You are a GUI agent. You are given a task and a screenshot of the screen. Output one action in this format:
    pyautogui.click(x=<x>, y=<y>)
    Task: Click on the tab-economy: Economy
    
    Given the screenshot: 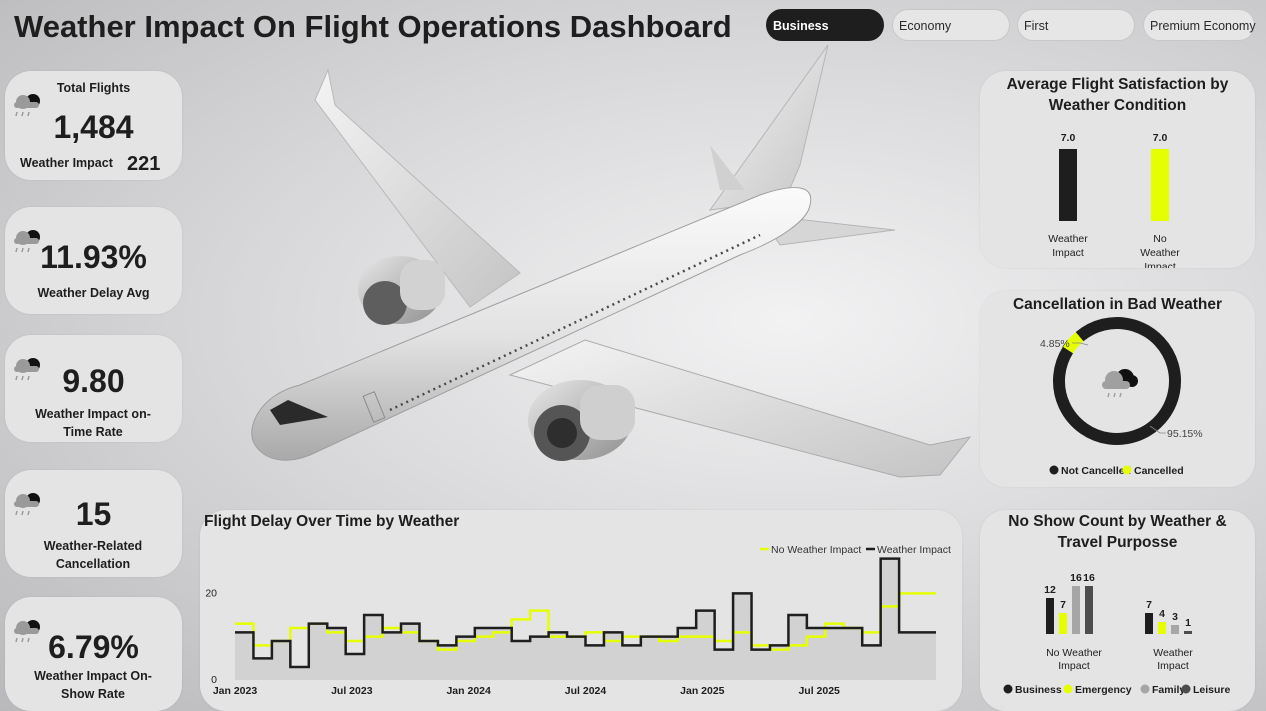 What is the action you would take?
    pyautogui.click(x=951, y=25)
    